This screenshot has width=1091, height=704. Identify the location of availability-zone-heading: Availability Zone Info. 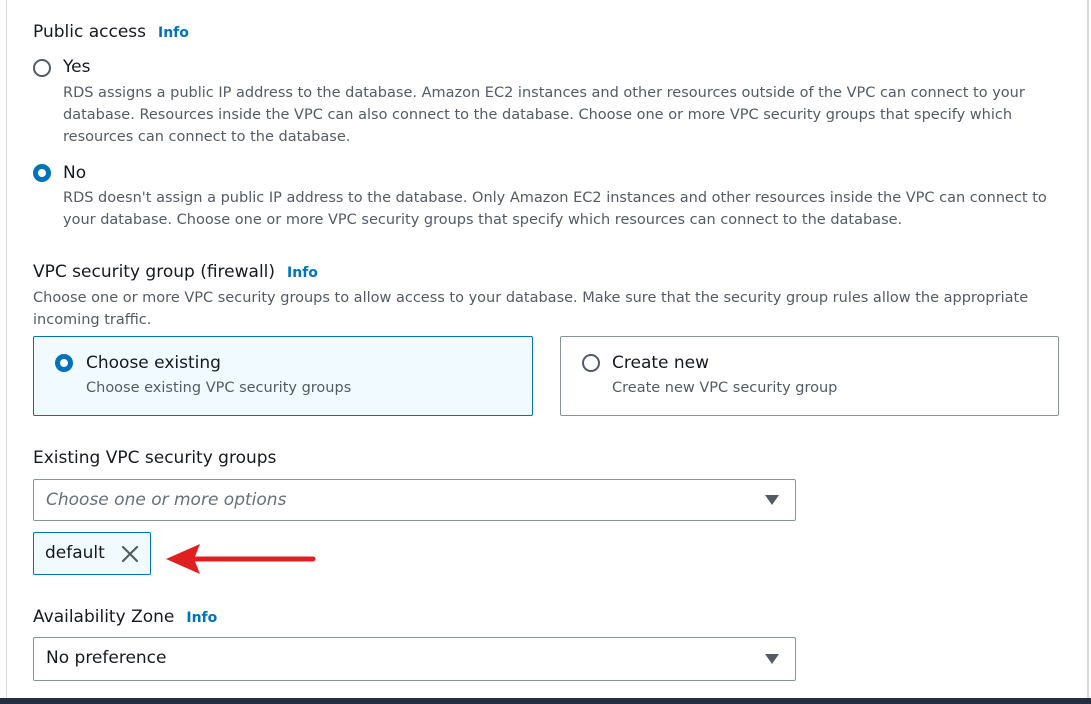
(125, 617).